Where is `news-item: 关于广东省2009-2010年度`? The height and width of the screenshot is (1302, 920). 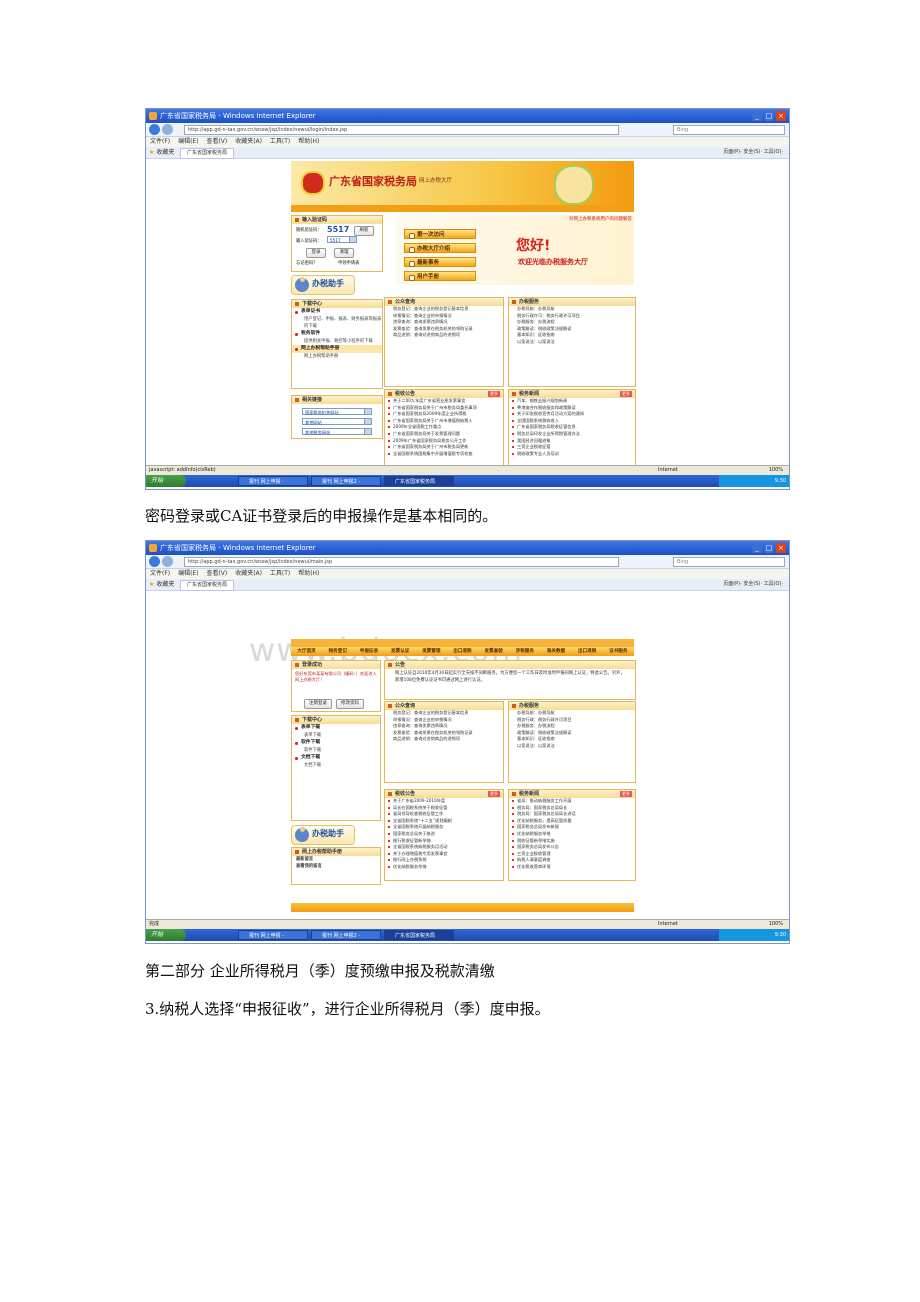 news-item: 关于广东省2009-2010年度 is located at coordinates (444, 801).